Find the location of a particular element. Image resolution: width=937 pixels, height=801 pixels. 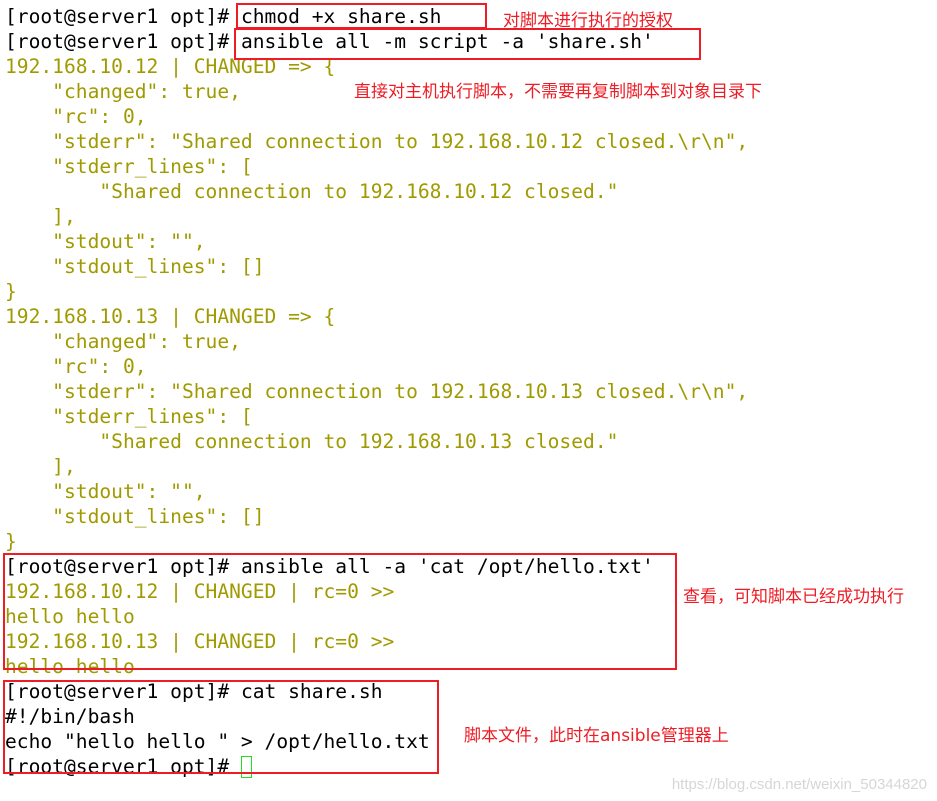

annotation-check: 查看，可知脚本已经成功执行 is located at coordinates (793, 597).